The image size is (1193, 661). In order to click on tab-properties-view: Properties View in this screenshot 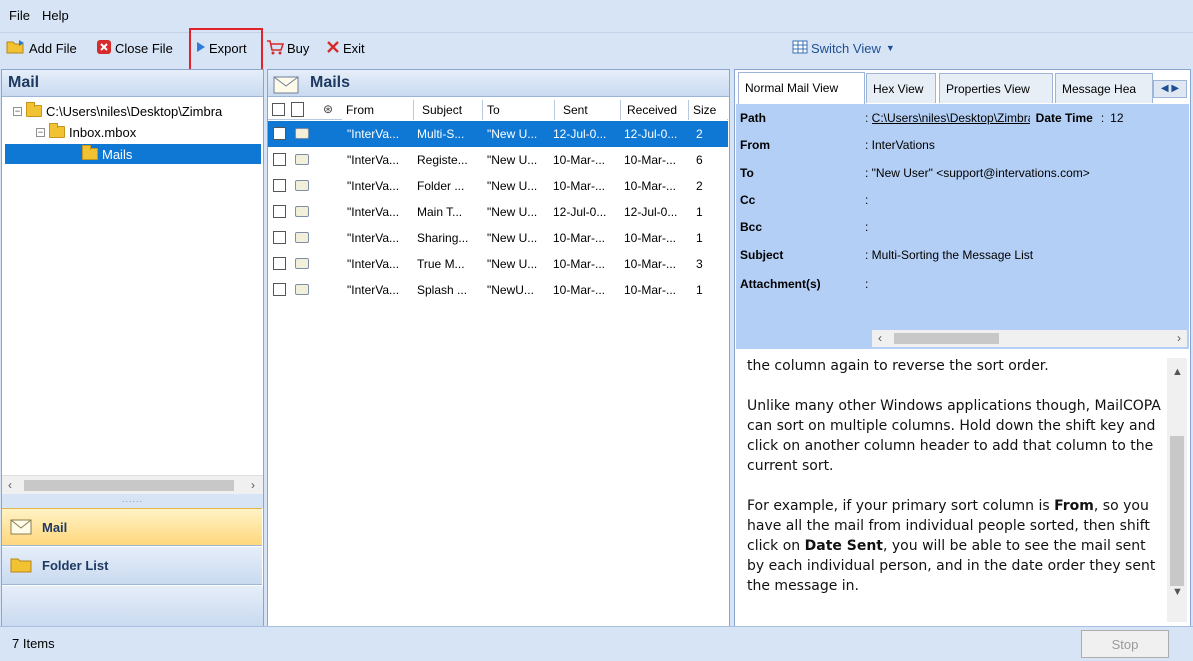, I will do `click(996, 88)`.